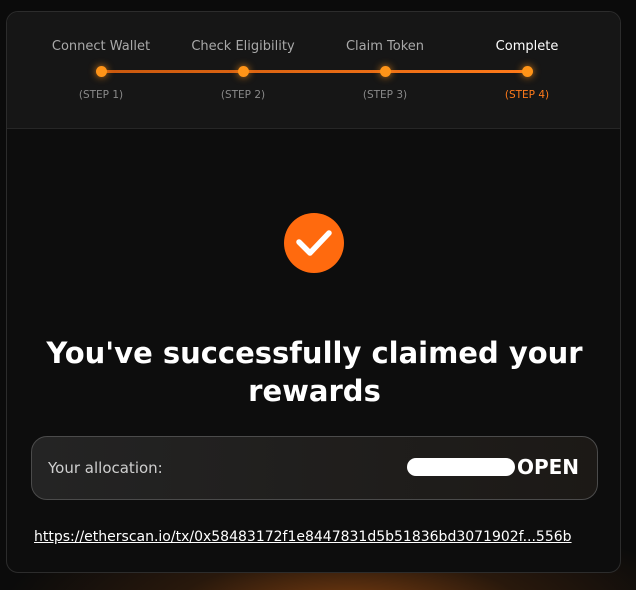 This screenshot has width=636, height=590. What do you see at coordinates (527, 46) in the screenshot?
I see `step-4-title: Complete` at bounding box center [527, 46].